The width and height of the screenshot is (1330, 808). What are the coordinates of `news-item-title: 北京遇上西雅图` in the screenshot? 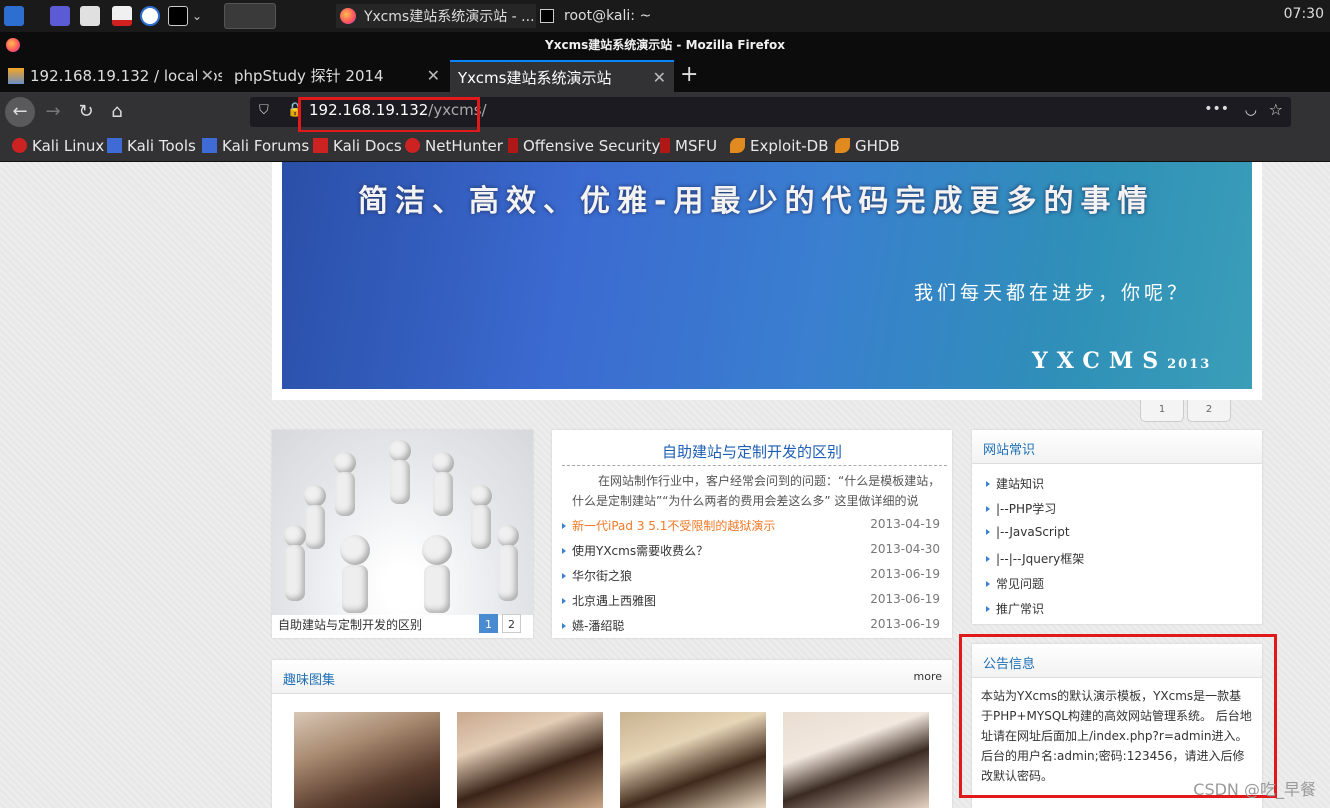 It's located at (614, 601).